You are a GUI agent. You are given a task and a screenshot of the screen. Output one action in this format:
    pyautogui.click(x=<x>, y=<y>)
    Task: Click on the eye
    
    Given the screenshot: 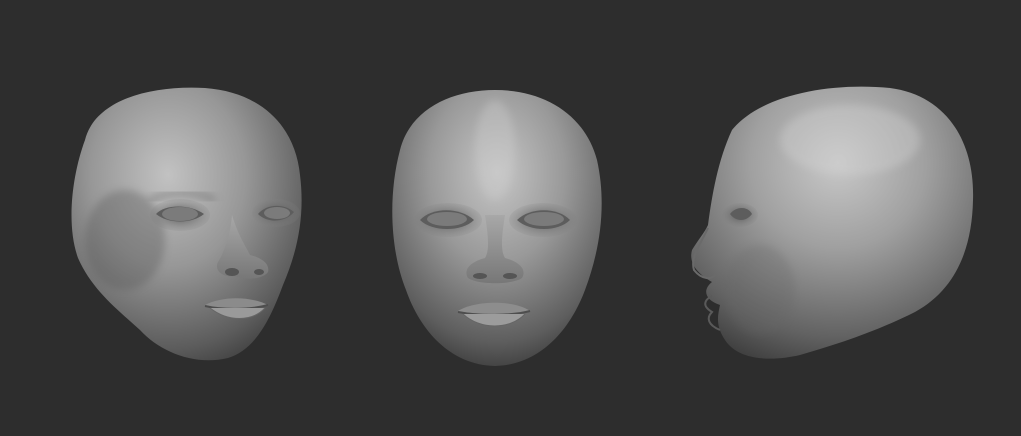 What is the action you would take?
    pyautogui.click(x=740, y=215)
    